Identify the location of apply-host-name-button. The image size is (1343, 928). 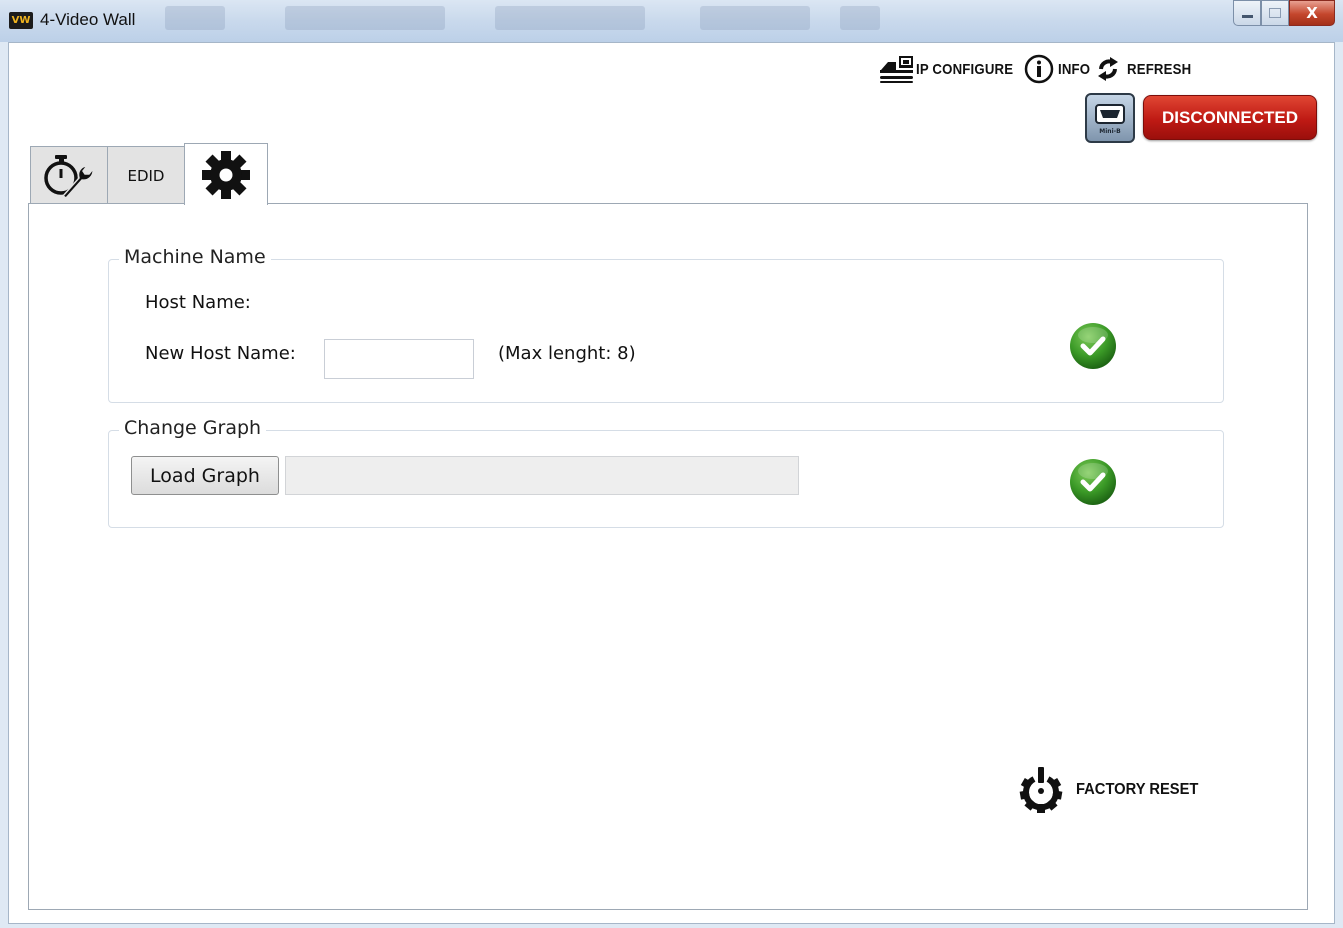
(1093, 346).